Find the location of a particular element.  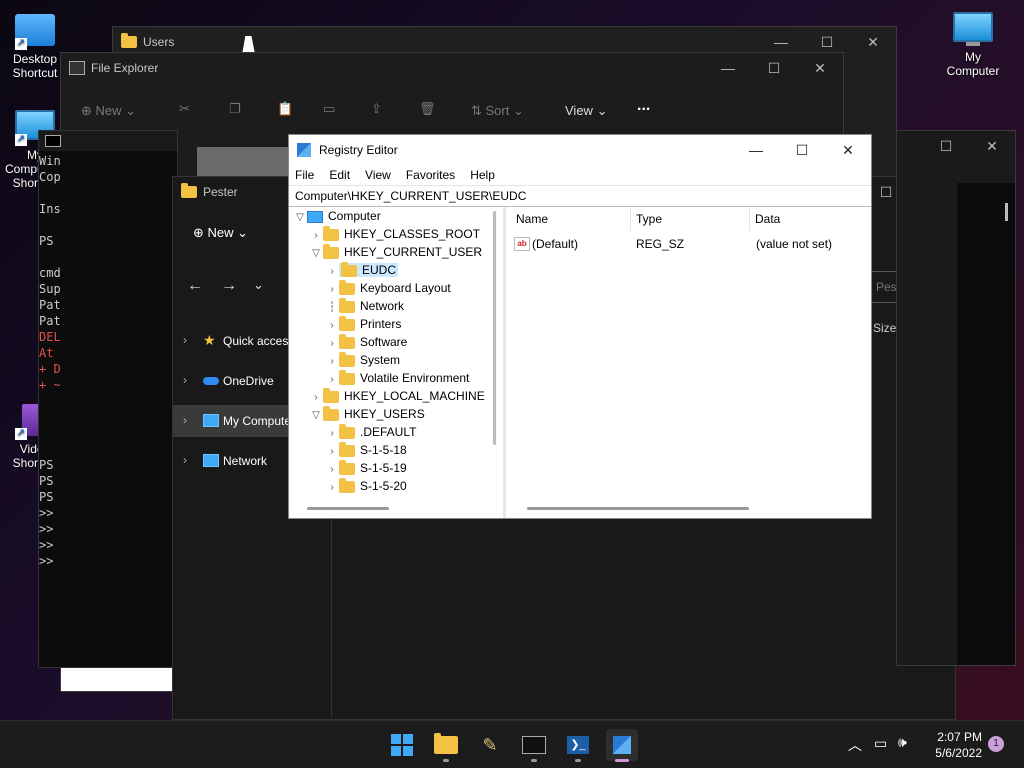

menu-view: View is located at coordinates (378, 175).